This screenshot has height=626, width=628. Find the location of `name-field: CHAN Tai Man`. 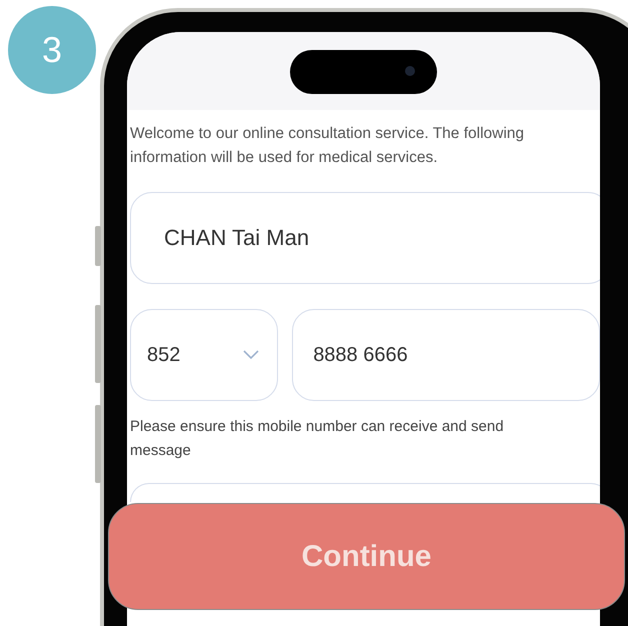

name-field: CHAN Tai Man is located at coordinates (365, 238).